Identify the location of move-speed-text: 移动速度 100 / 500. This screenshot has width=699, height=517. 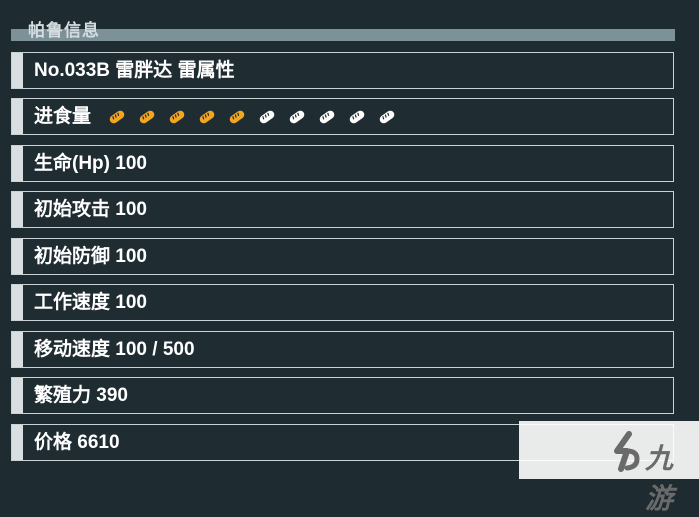
(114, 349).